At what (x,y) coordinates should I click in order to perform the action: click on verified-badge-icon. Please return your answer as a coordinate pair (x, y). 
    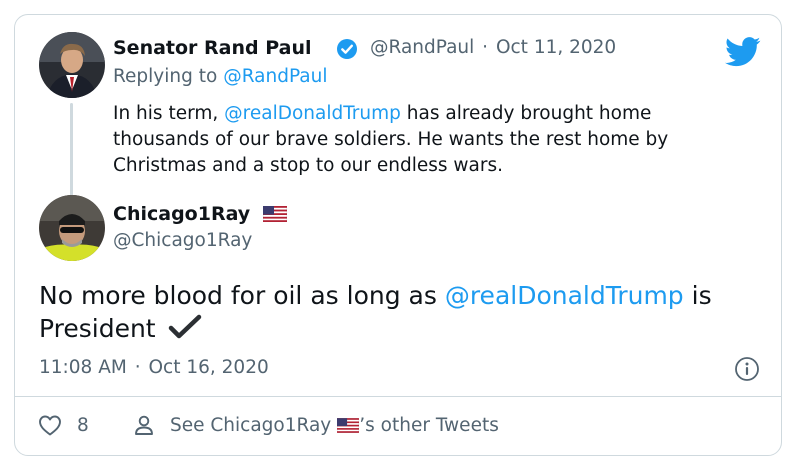
    Looking at the image, I should click on (347, 49).